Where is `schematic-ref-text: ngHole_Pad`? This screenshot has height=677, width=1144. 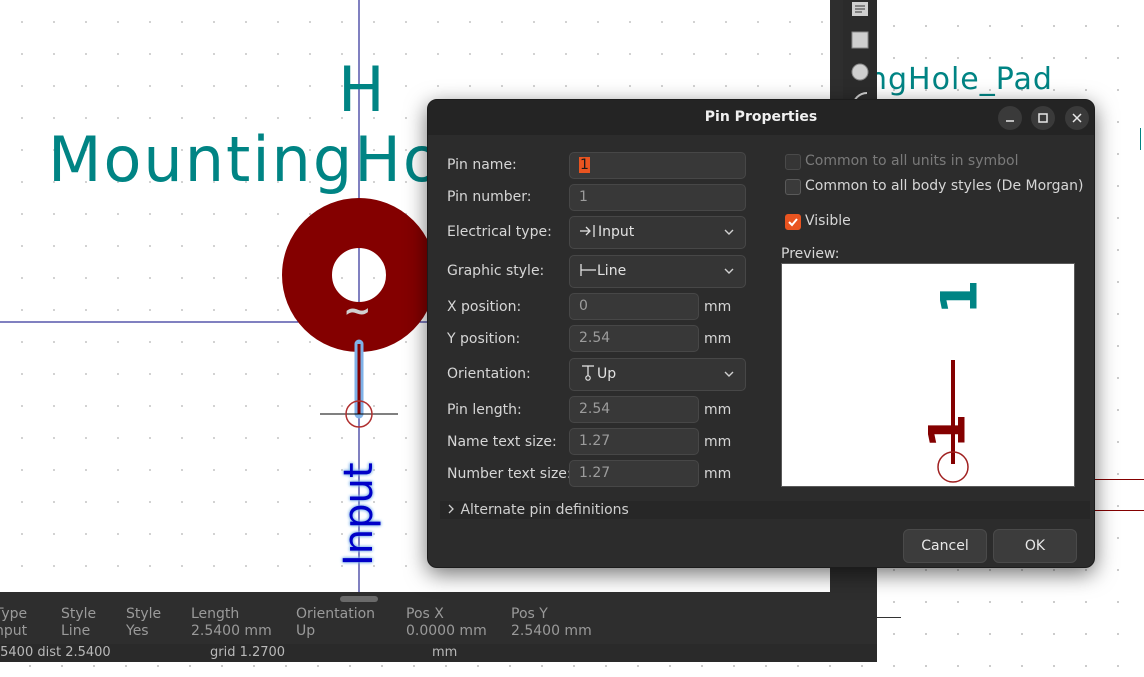 schematic-ref-text: ngHole_Pad is located at coordinates (960, 79).